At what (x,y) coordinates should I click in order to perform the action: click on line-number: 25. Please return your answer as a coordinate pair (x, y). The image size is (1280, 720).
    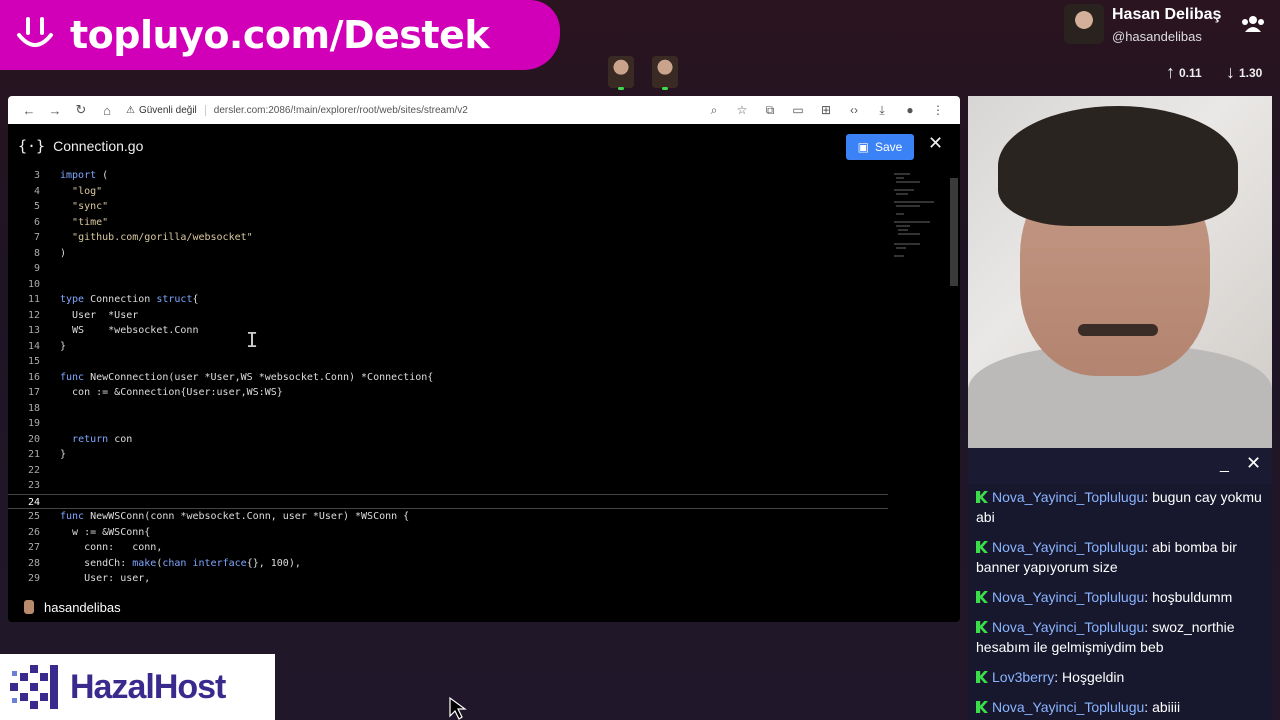
    Looking at the image, I should click on (33, 516).